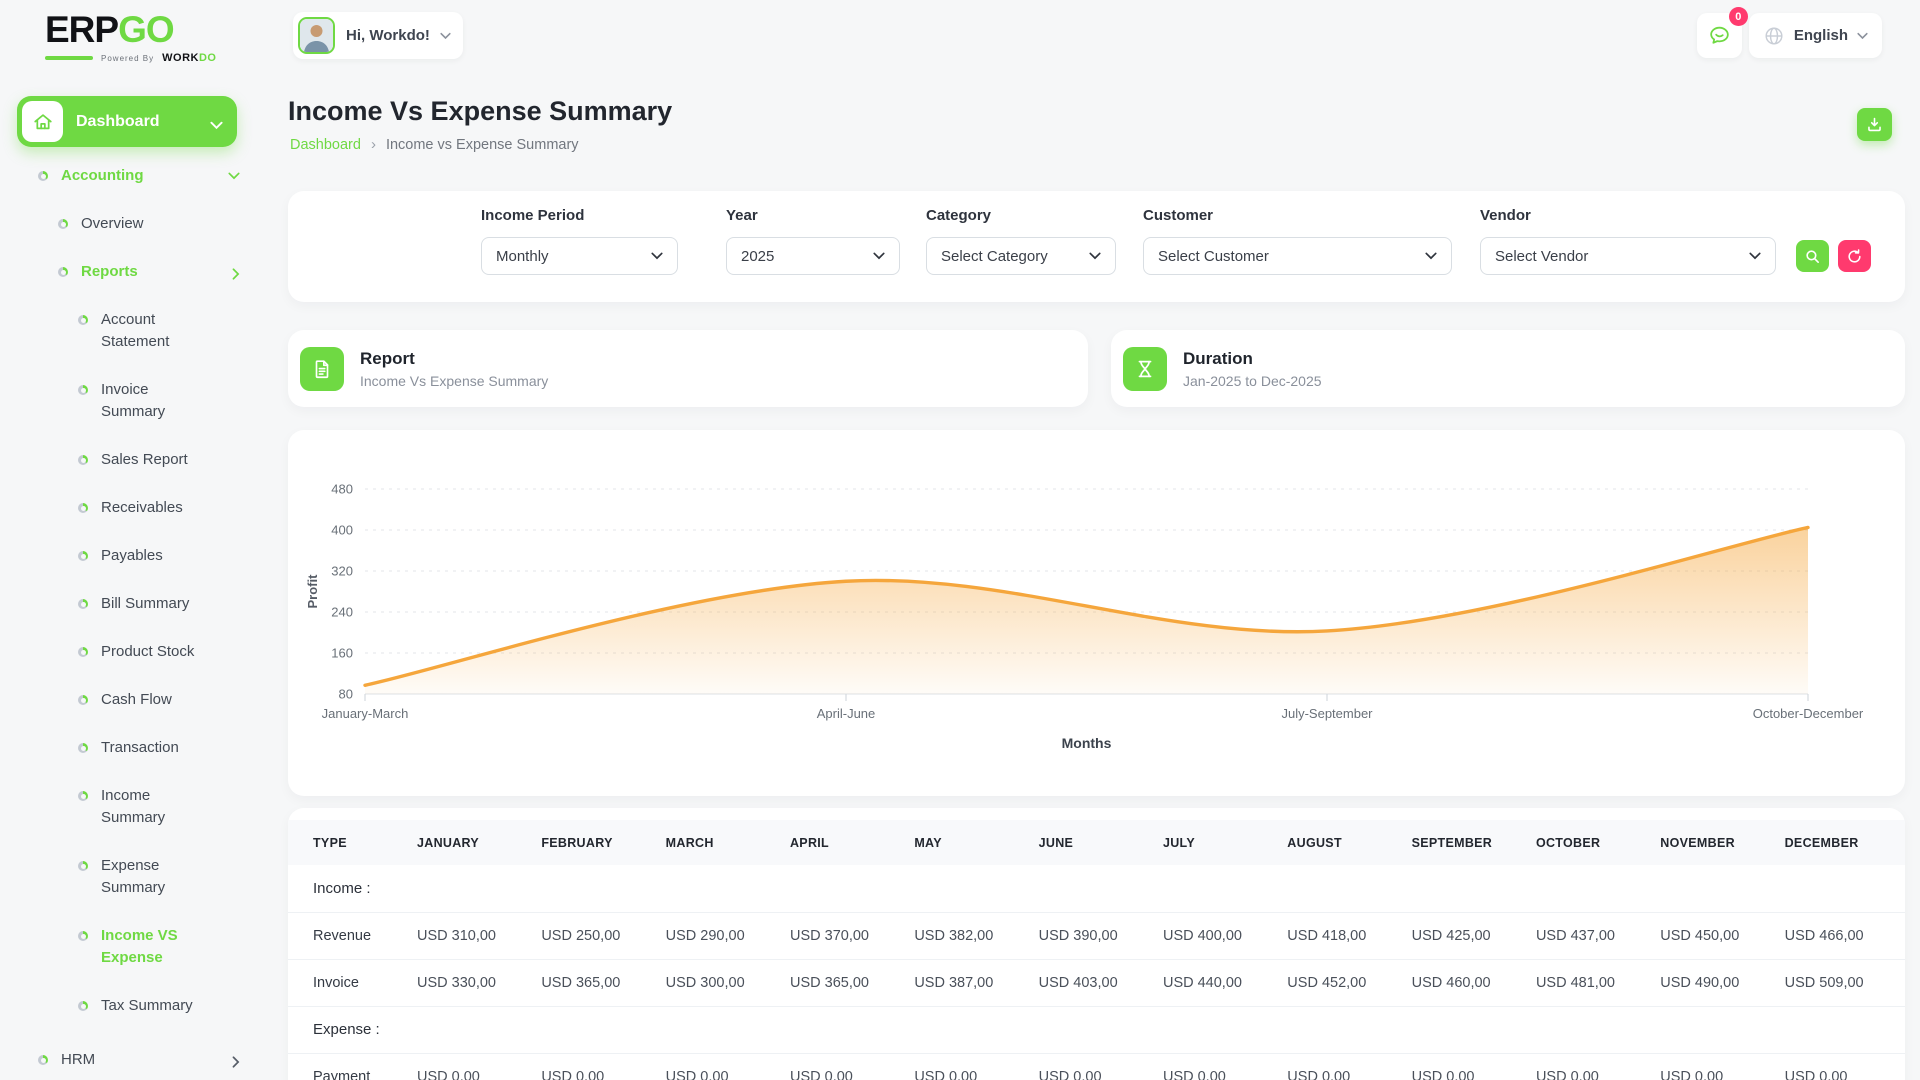 This screenshot has width=1920, height=1080. I want to click on sidebar-item-cash-flow: Cash Flow, so click(130, 700).